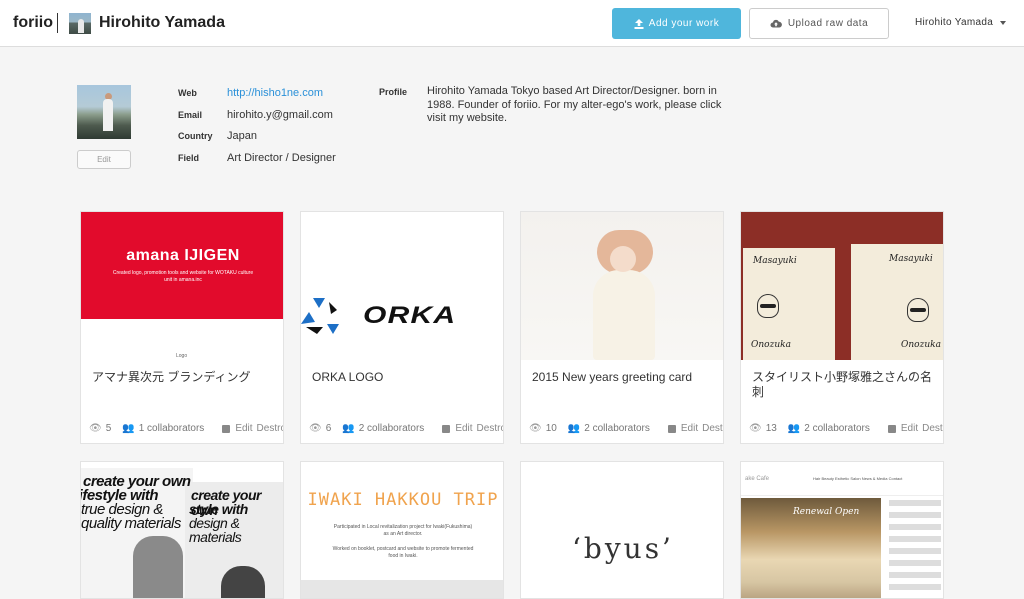 This screenshot has width=1024, height=599. What do you see at coordinates (1003, 22) in the screenshot?
I see `caret-down-icon` at bounding box center [1003, 22].